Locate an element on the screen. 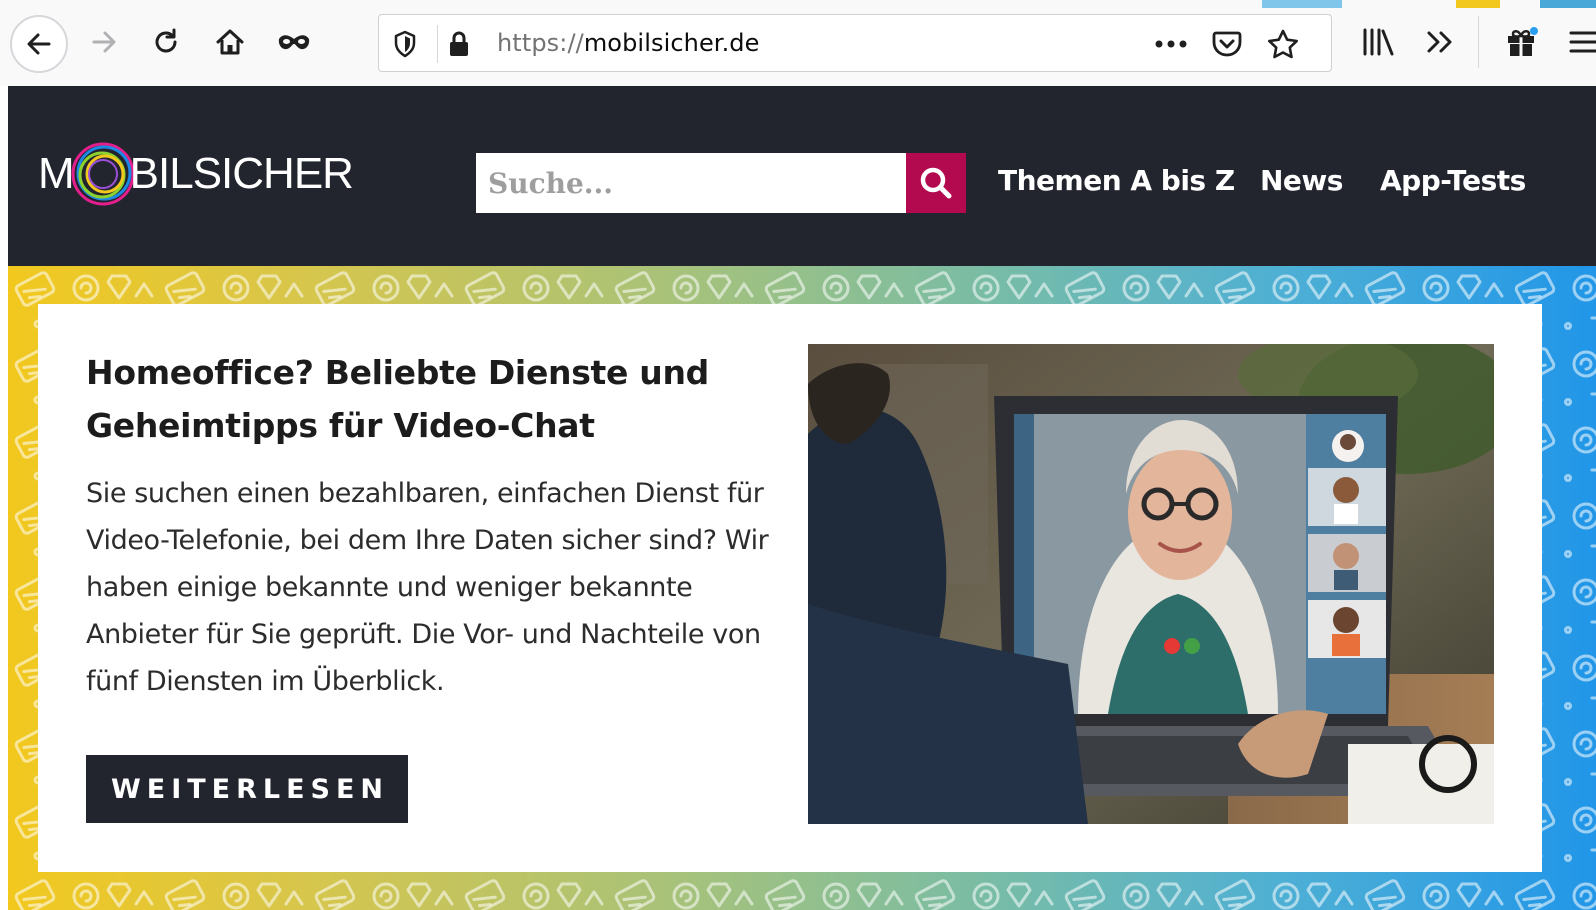 The image size is (1596, 910). url-scheme: https:// is located at coordinates (540, 43).